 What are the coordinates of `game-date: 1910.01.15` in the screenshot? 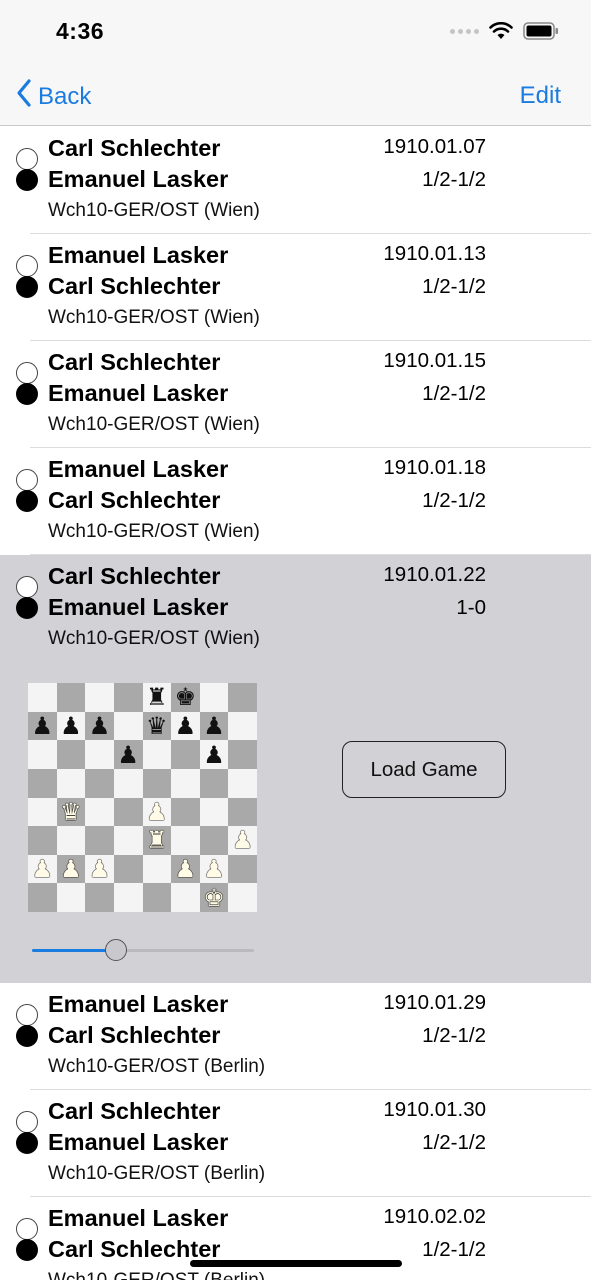 It's located at (434, 360).